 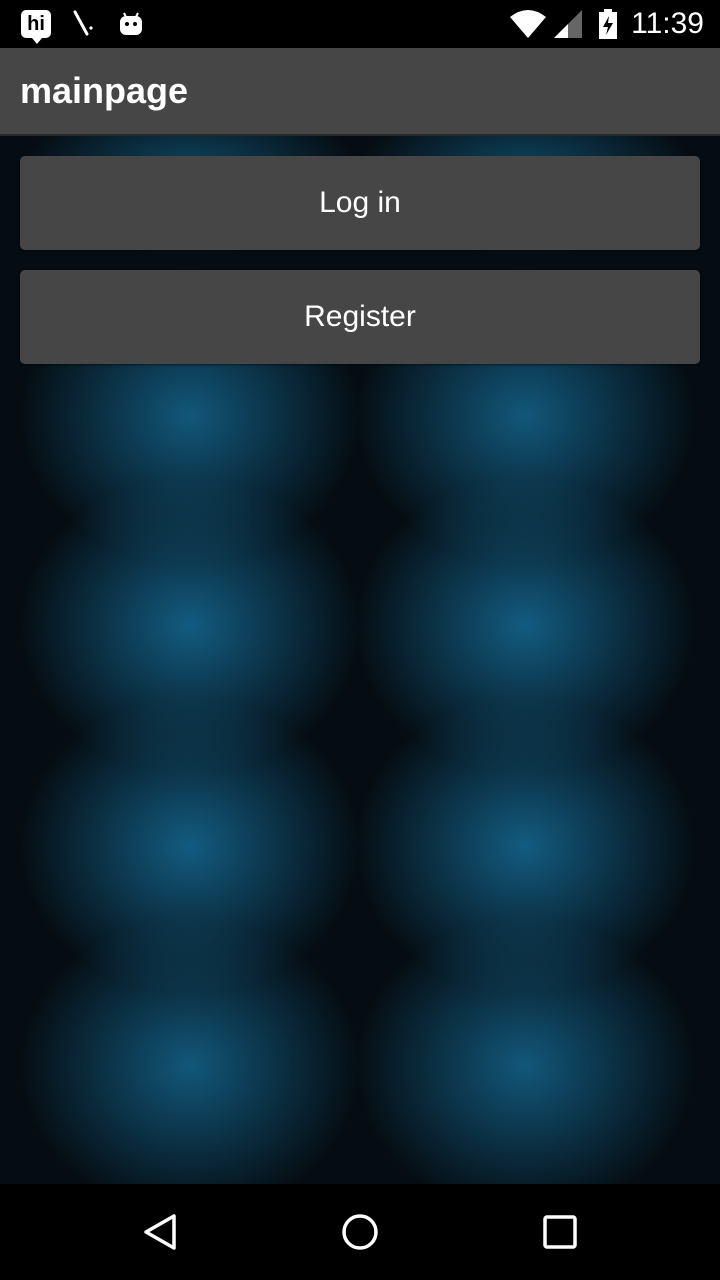 I want to click on back-icon, so click(x=160, y=1232).